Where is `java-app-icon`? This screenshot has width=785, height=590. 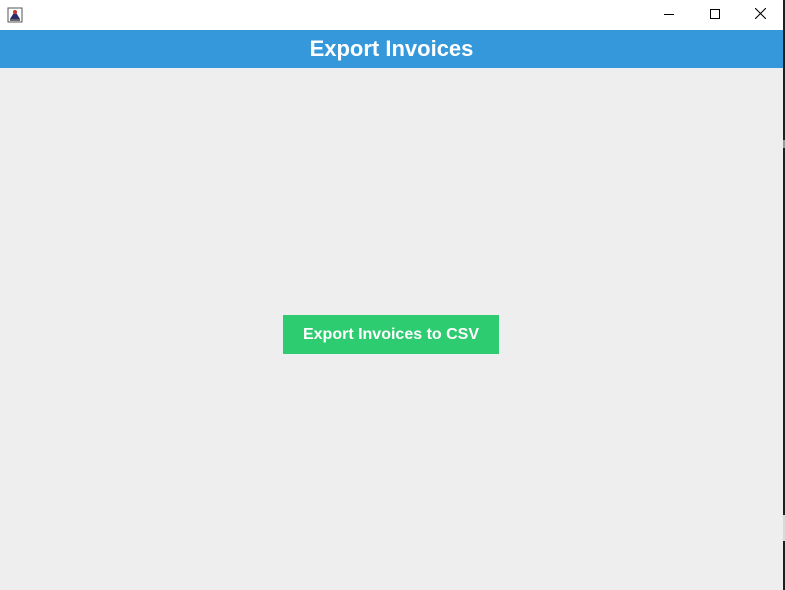 java-app-icon is located at coordinates (15, 15).